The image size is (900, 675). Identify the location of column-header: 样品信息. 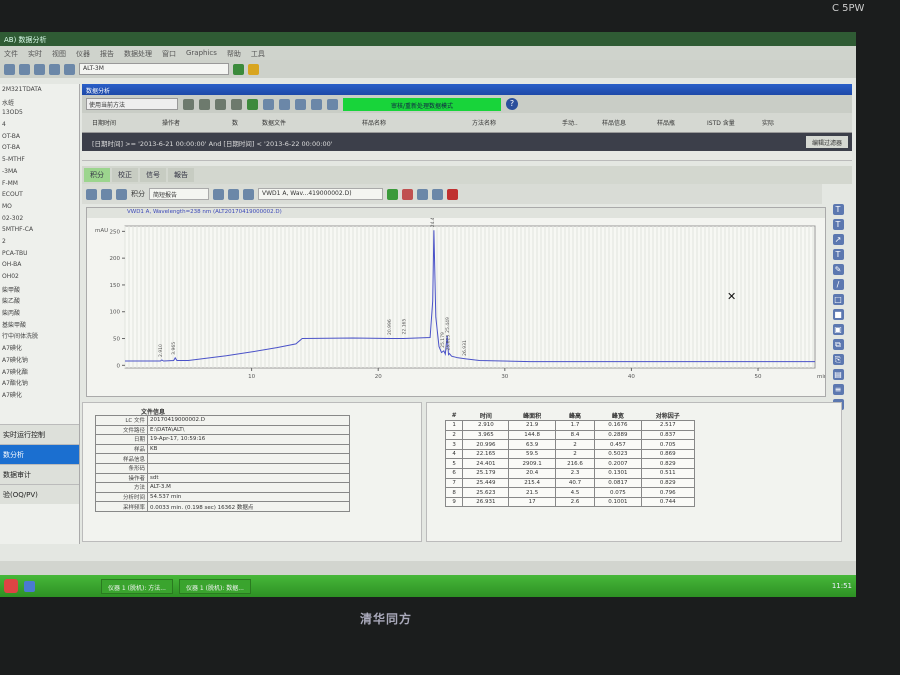
(619, 122).